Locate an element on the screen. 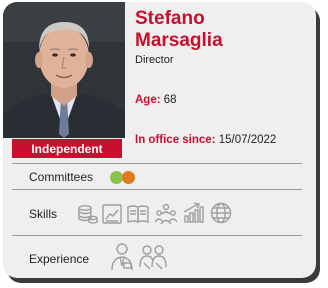  people-group-icon is located at coordinates (166, 216).